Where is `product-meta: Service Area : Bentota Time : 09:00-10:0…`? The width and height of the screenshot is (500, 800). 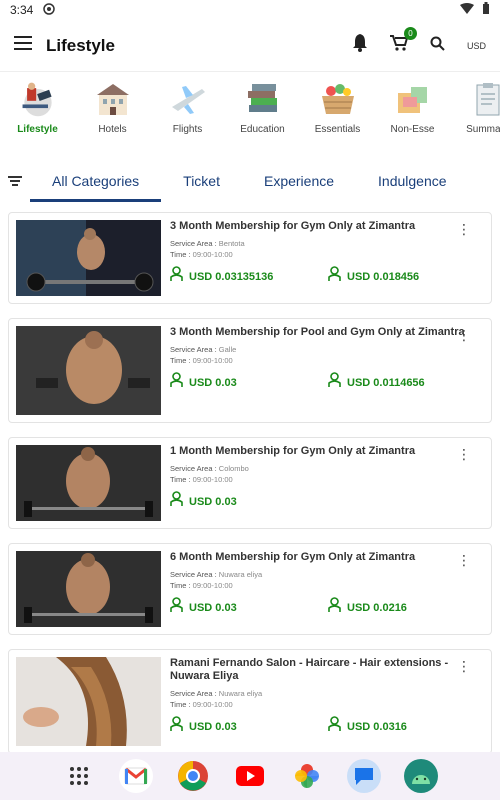
product-meta: Service Area : Bentota Time : 09:00-10:0… is located at coordinates (328, 249).